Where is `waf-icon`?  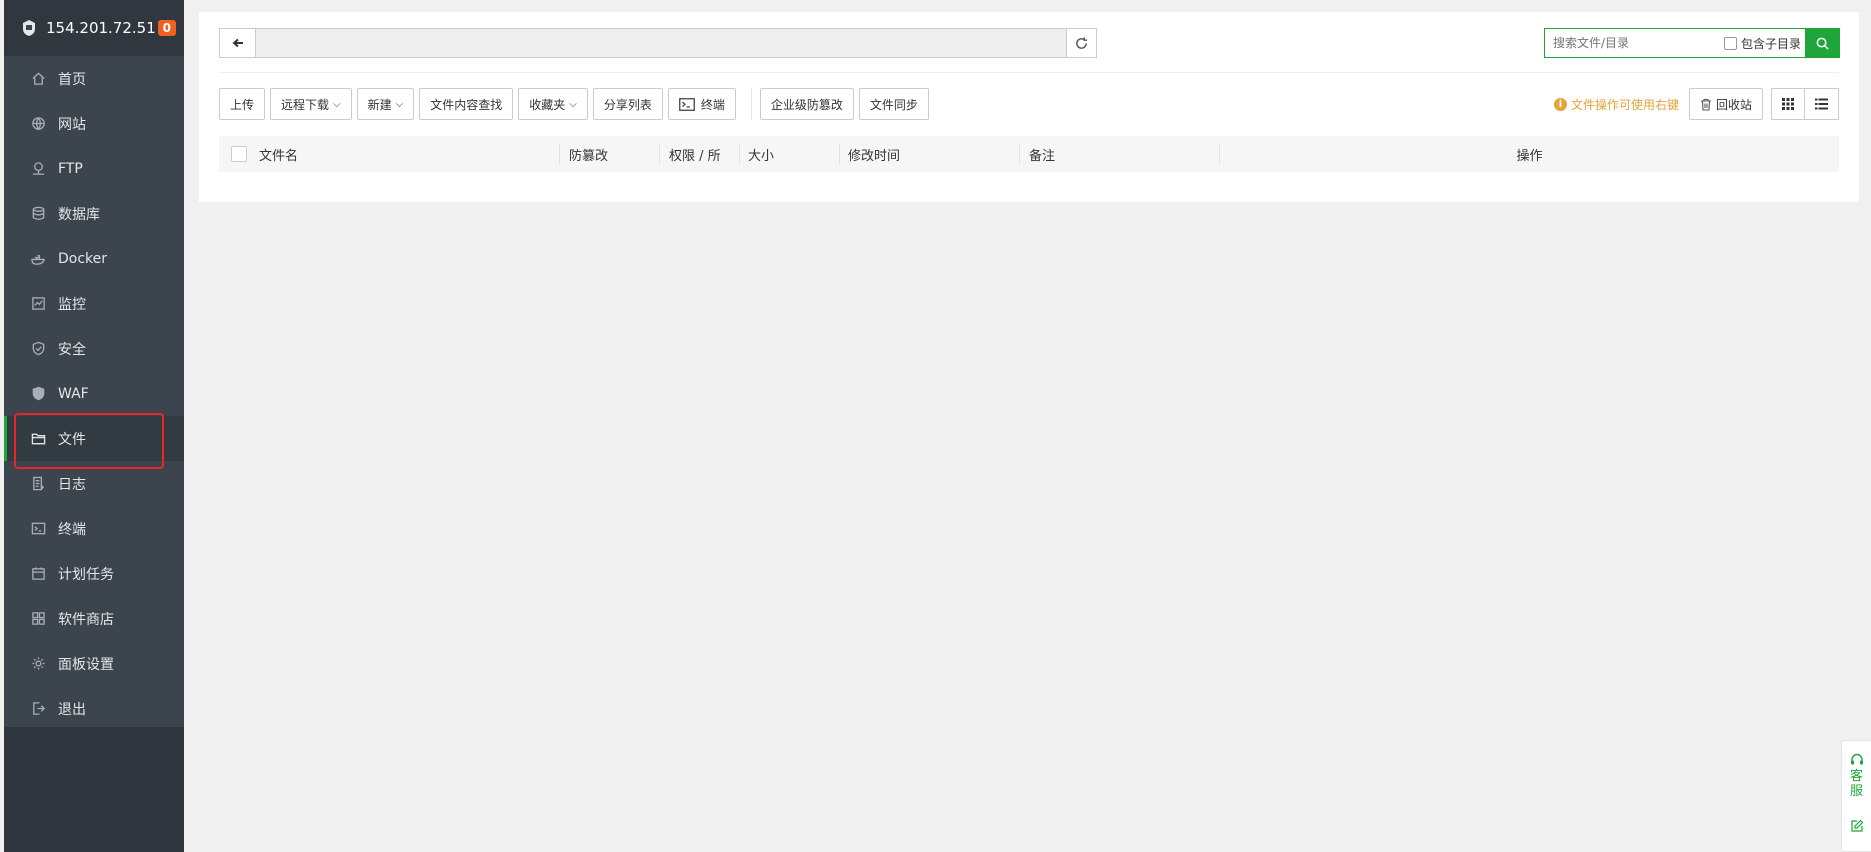
waf-icon is located at coordinates (38, 394).